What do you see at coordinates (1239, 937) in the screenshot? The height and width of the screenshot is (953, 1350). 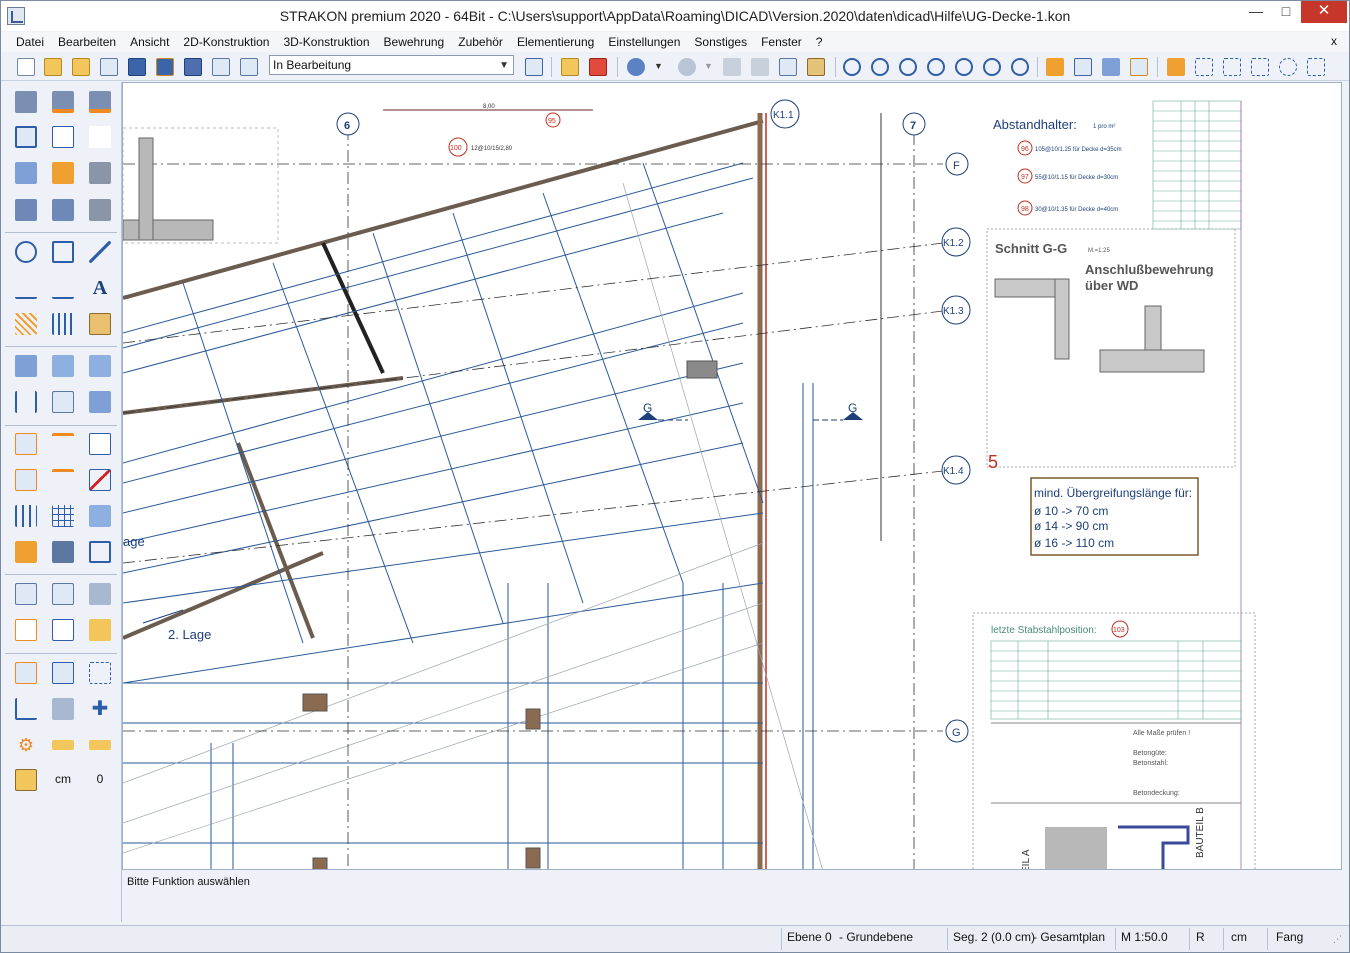 I see `status-unit: cm` at bounding box center [1239, 937].